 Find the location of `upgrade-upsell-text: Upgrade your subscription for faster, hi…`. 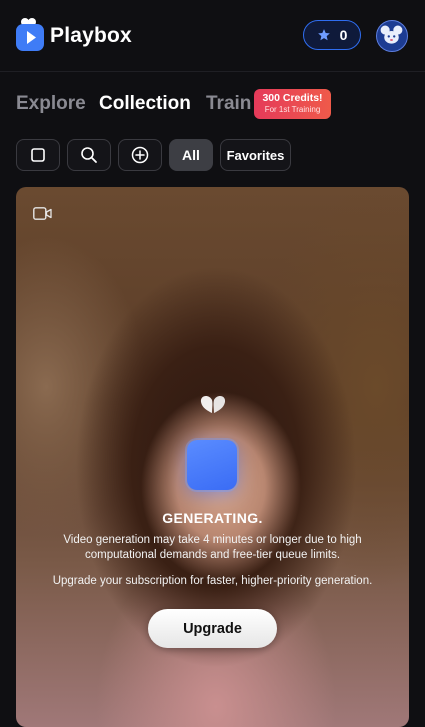

upgrade-upsell-text: Upgrade your subscription for faster, hi… is located at coordinates (212, 581).